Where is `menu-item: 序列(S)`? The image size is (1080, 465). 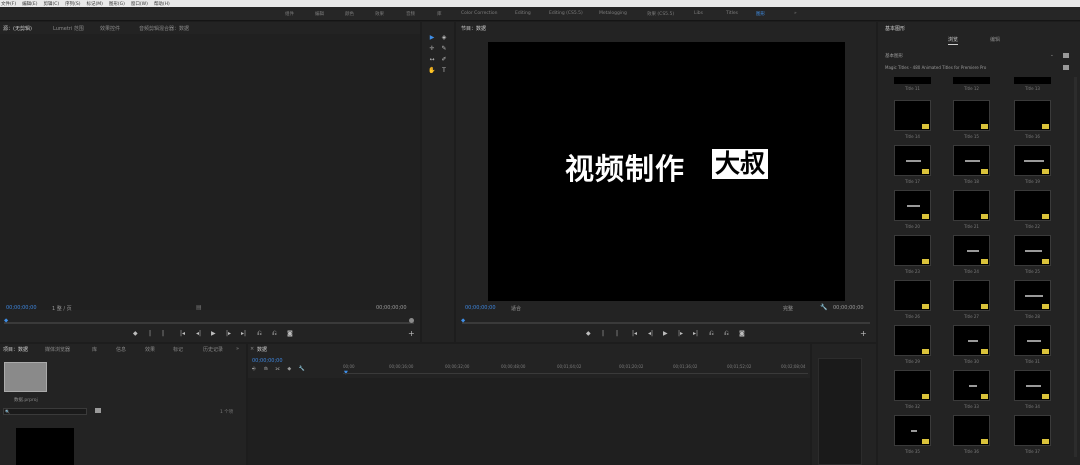 menu-item: 序列(S) is located at coordinates (72, 4).